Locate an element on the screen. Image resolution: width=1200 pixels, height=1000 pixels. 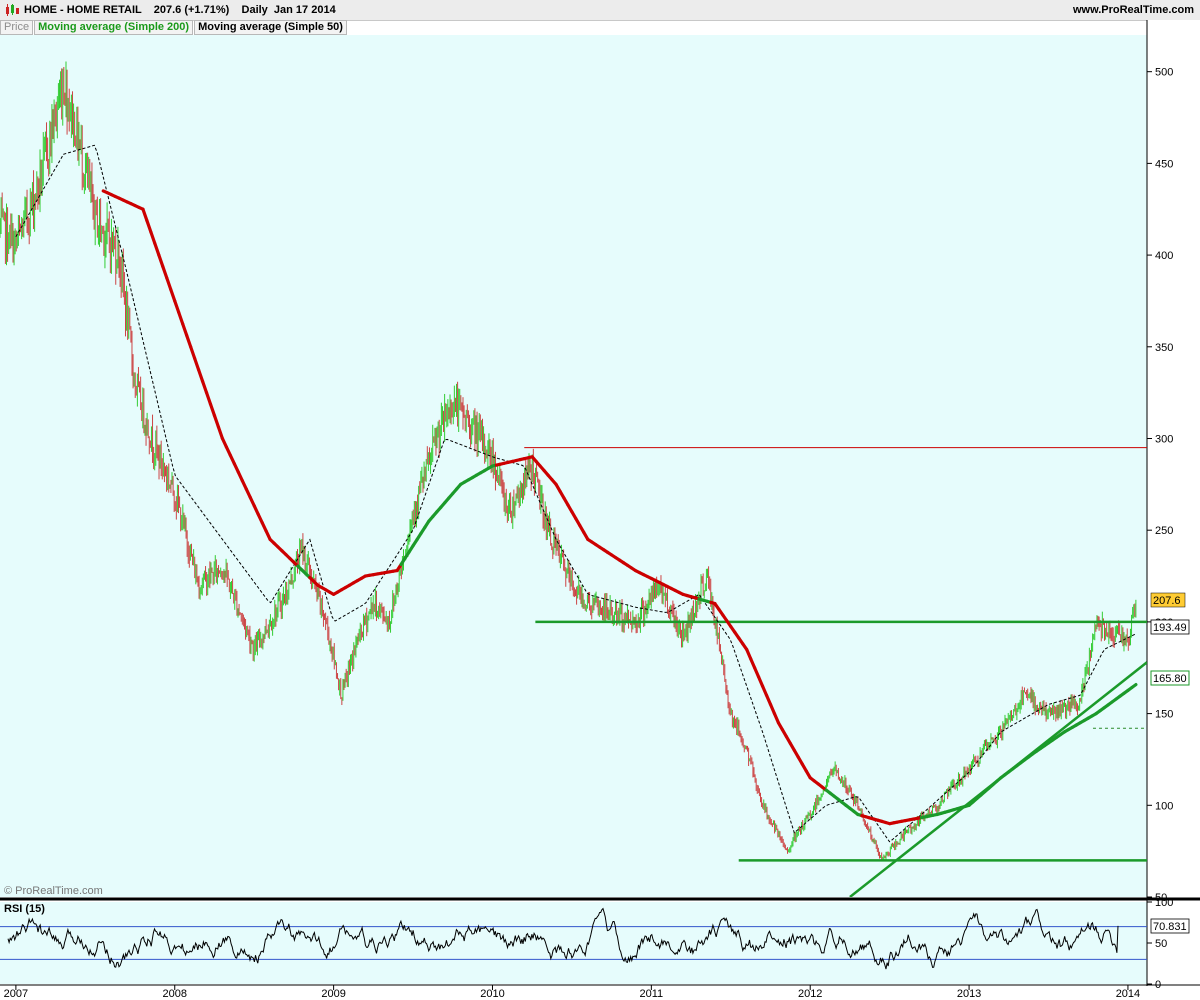
price-tick-label: 250 is located at coordinates (1164, 531).